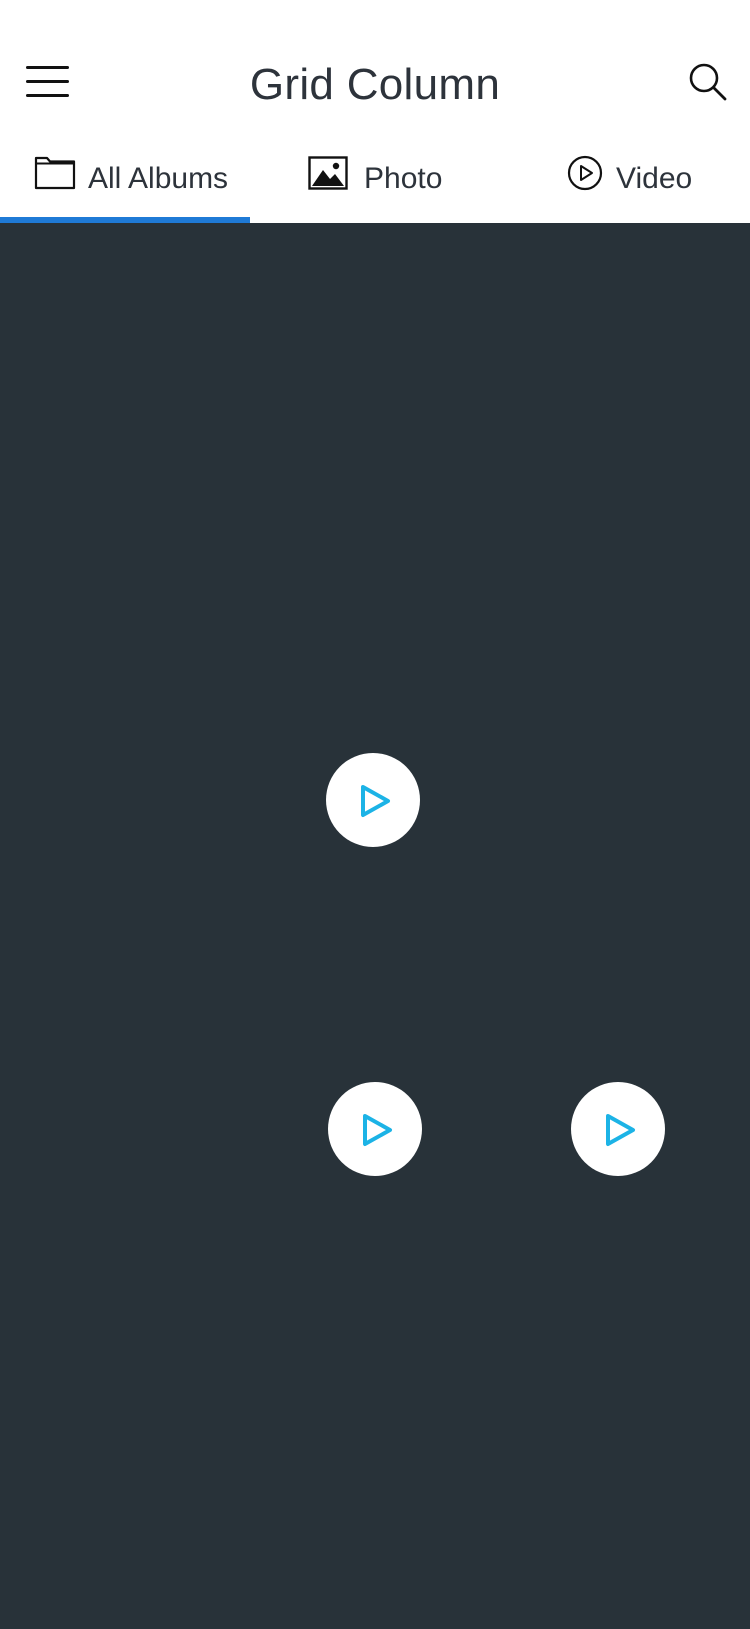 This screenshot has width=750, height=1629. Describe the element at coordinates (403, 178) in the screenshot. I see `tab-label: Photo` at that location.